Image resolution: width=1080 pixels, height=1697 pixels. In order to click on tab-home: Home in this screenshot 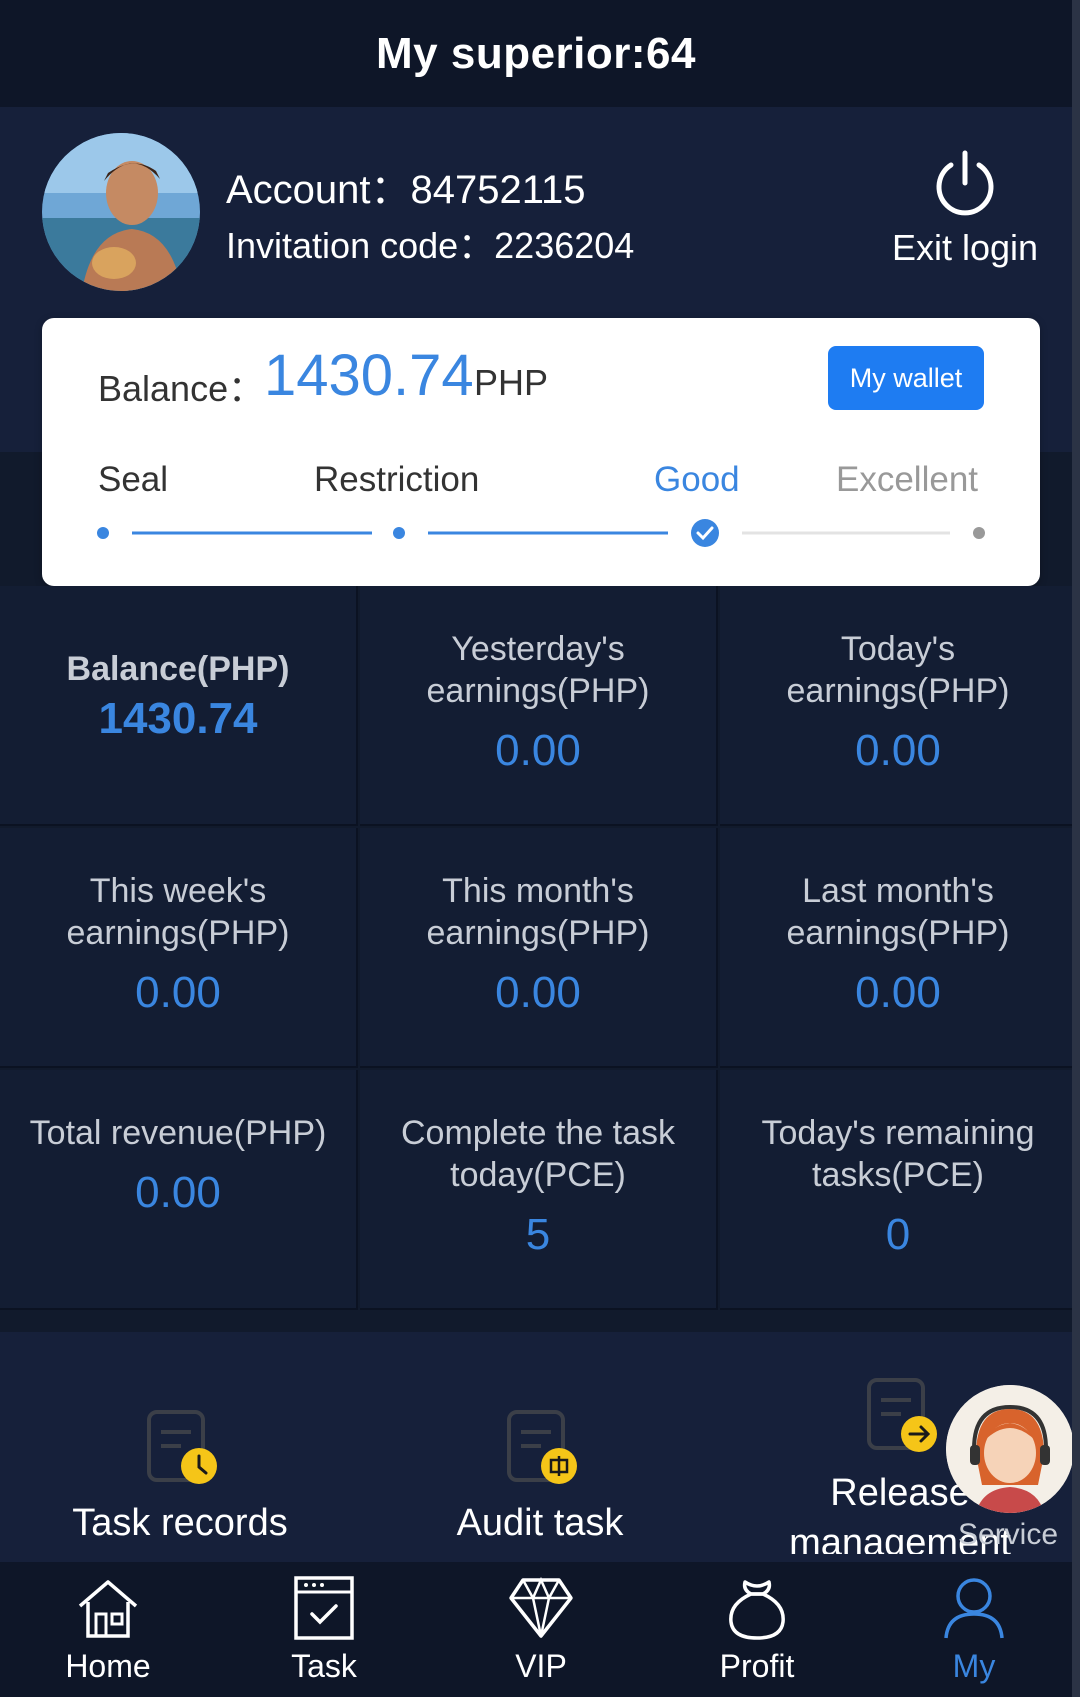, I will do `click(108, 1629)`.